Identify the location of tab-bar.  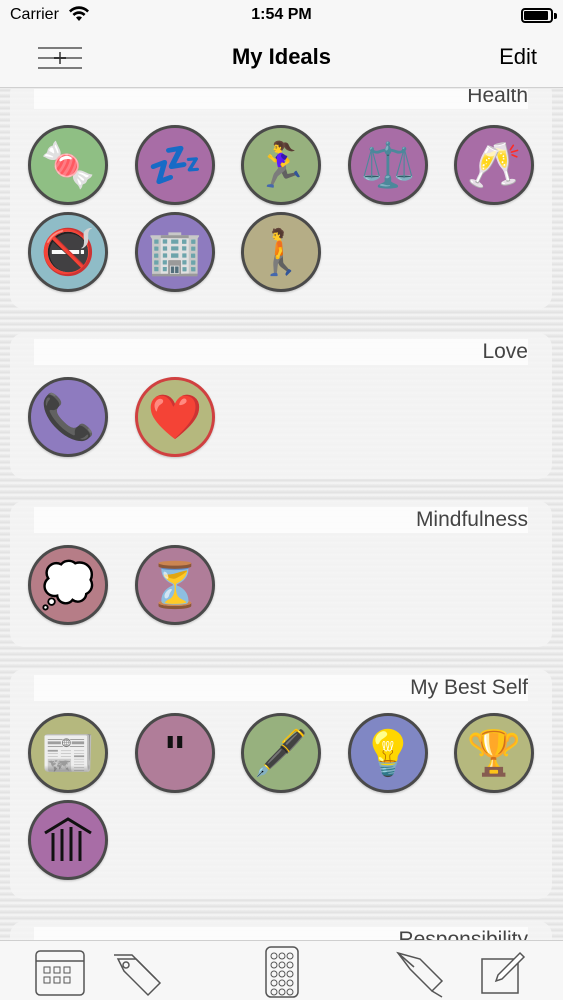
(281, 970).